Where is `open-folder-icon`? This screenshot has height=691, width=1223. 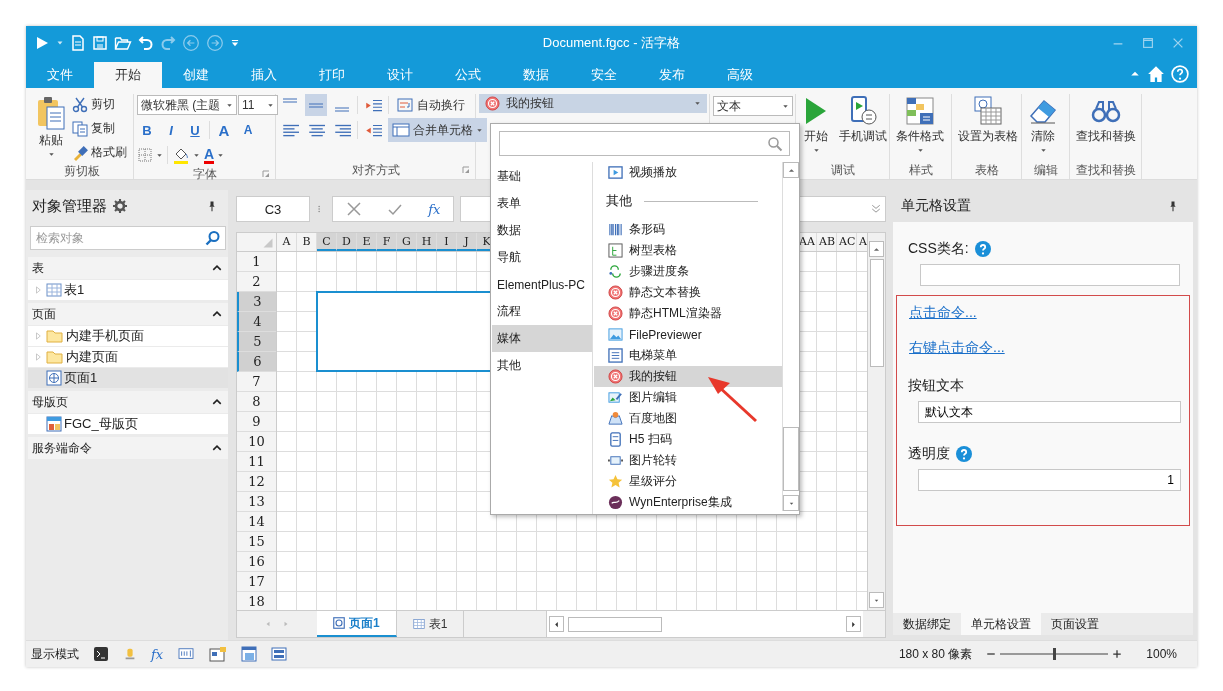
open-folder-icon is located at coordinates (123, 43).